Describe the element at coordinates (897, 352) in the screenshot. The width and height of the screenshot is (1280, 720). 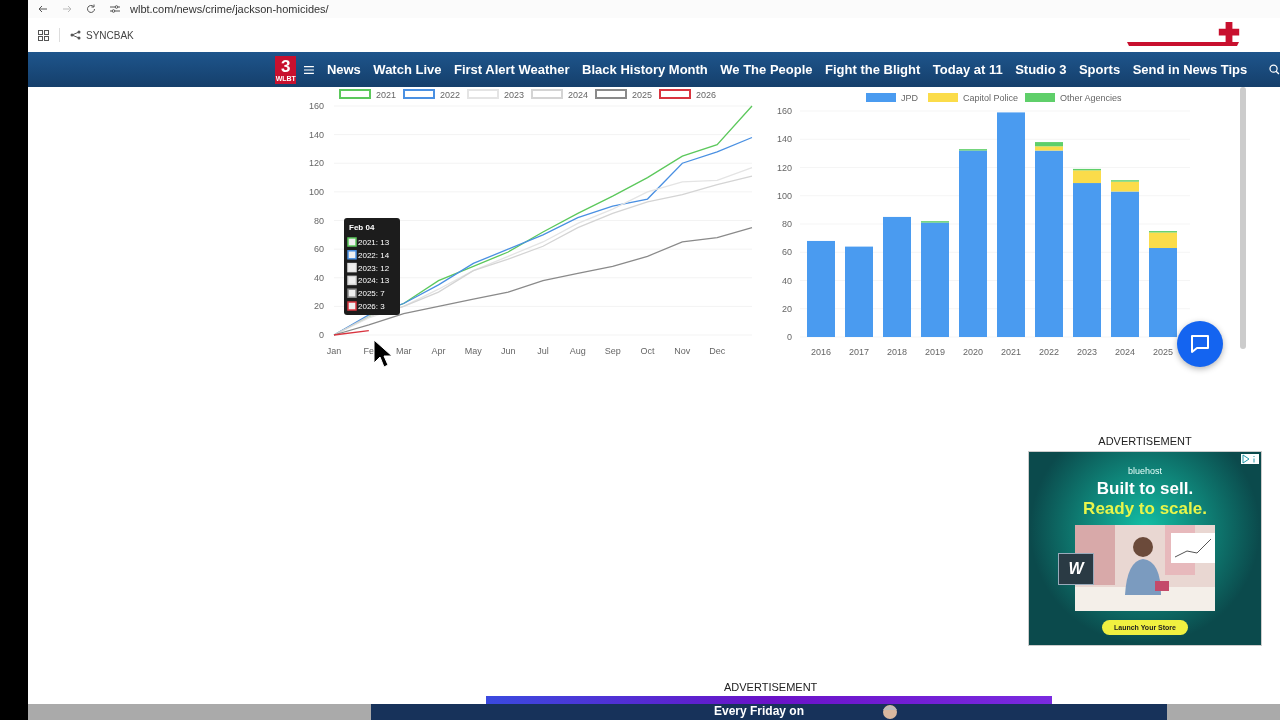
I see `axis-label: 2018` at that location.